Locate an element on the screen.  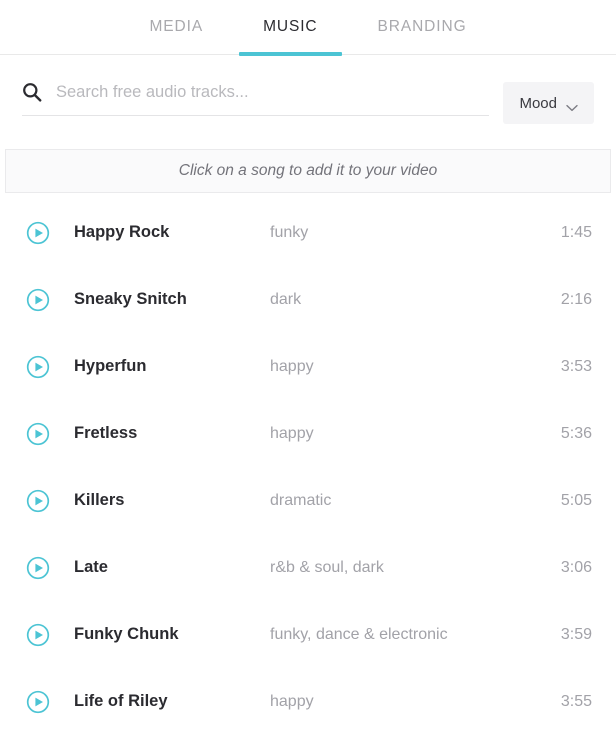
tab-music: MUSIC is located at coordinates (290, 28).